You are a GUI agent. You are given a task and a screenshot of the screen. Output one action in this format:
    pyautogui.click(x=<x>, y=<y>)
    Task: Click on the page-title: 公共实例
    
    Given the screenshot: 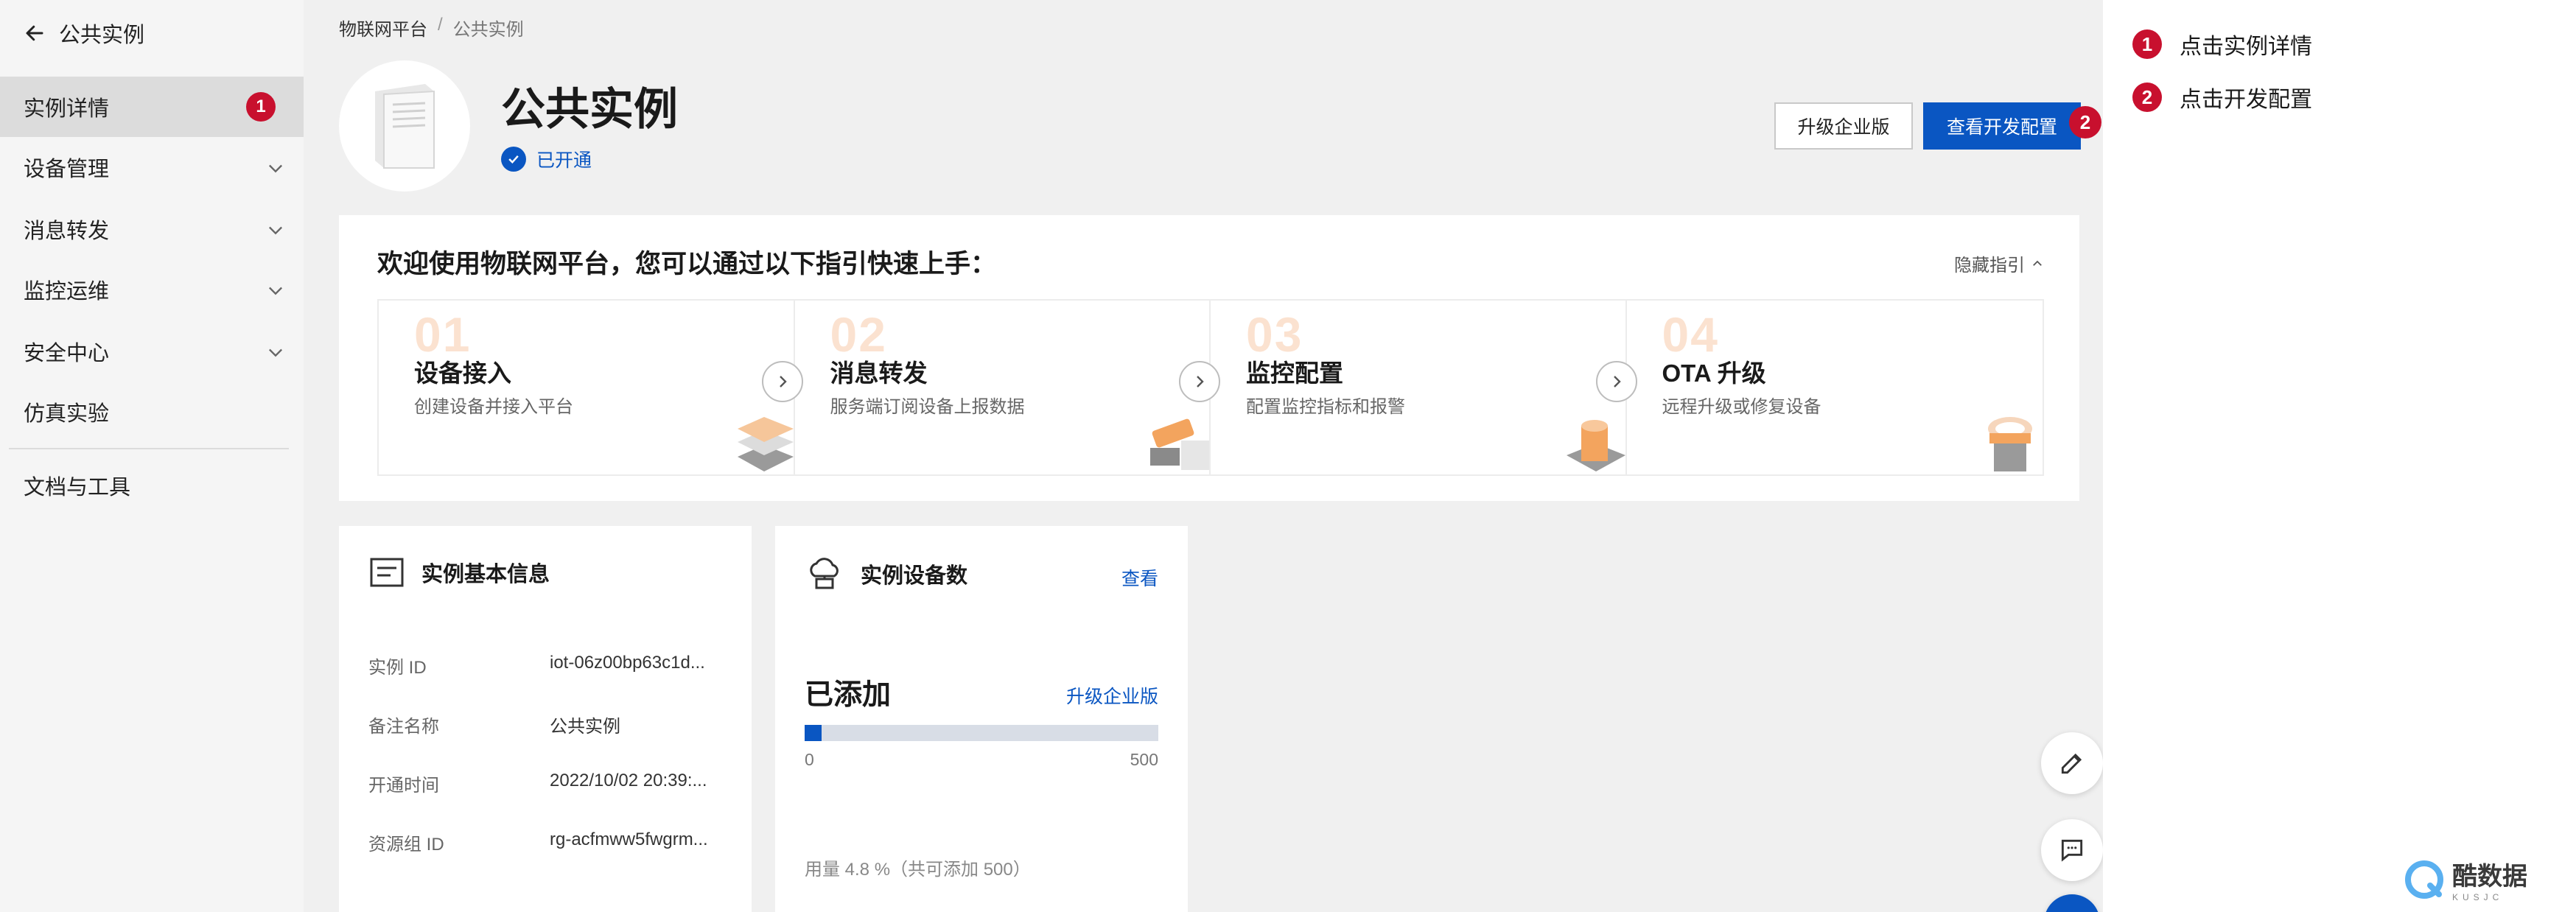 What is the action you would take?
    pyautogui.click(x=589, y=109)
    